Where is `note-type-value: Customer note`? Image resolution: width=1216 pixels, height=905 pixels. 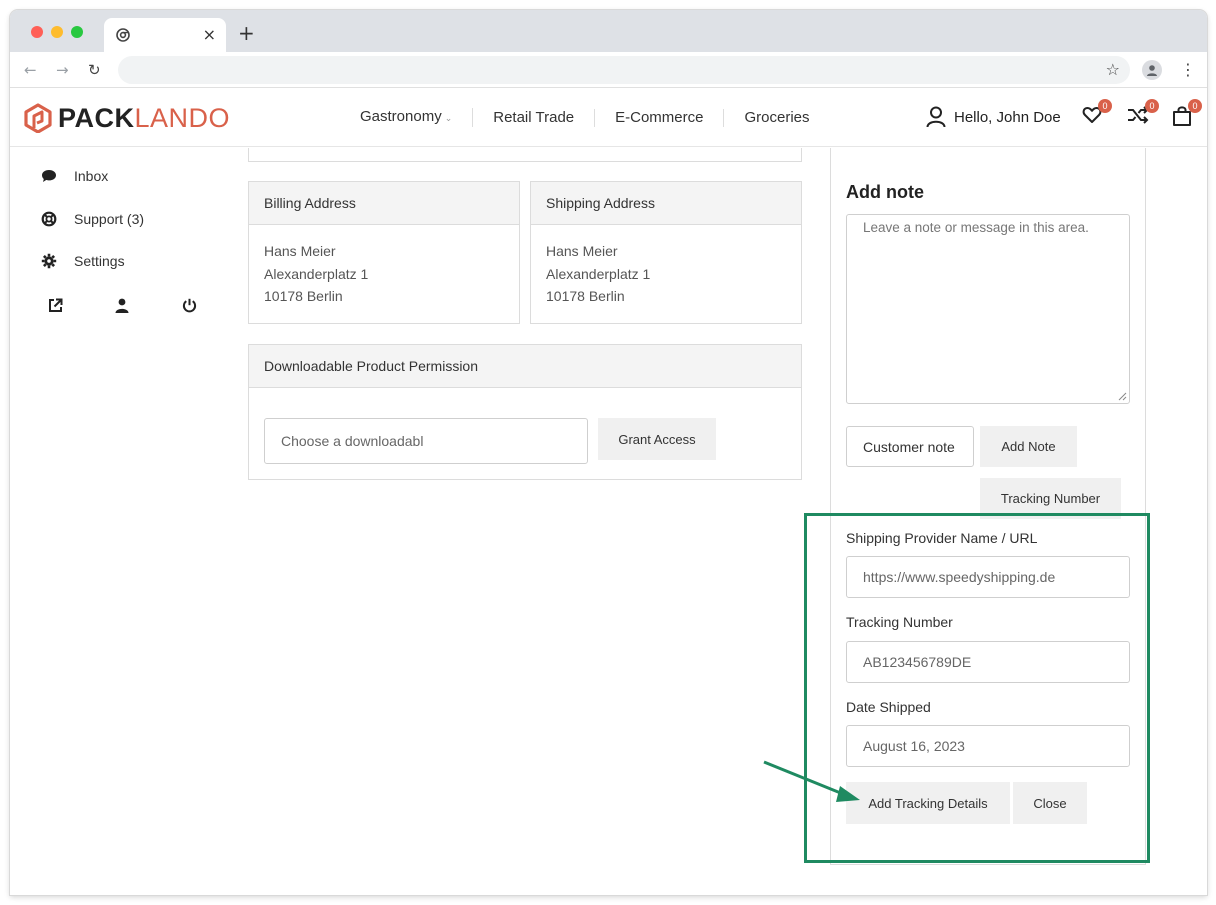 note-type-value: Customer note is located at coordinates (909, 446).